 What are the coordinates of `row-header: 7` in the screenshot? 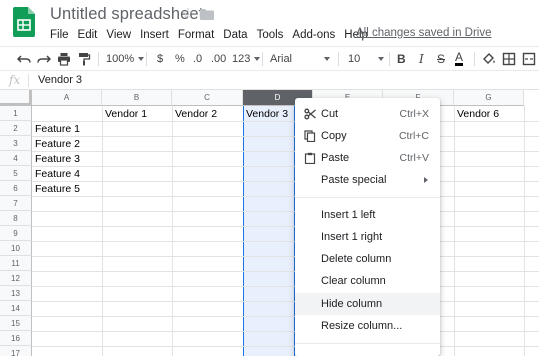 It's located at (16, 203).